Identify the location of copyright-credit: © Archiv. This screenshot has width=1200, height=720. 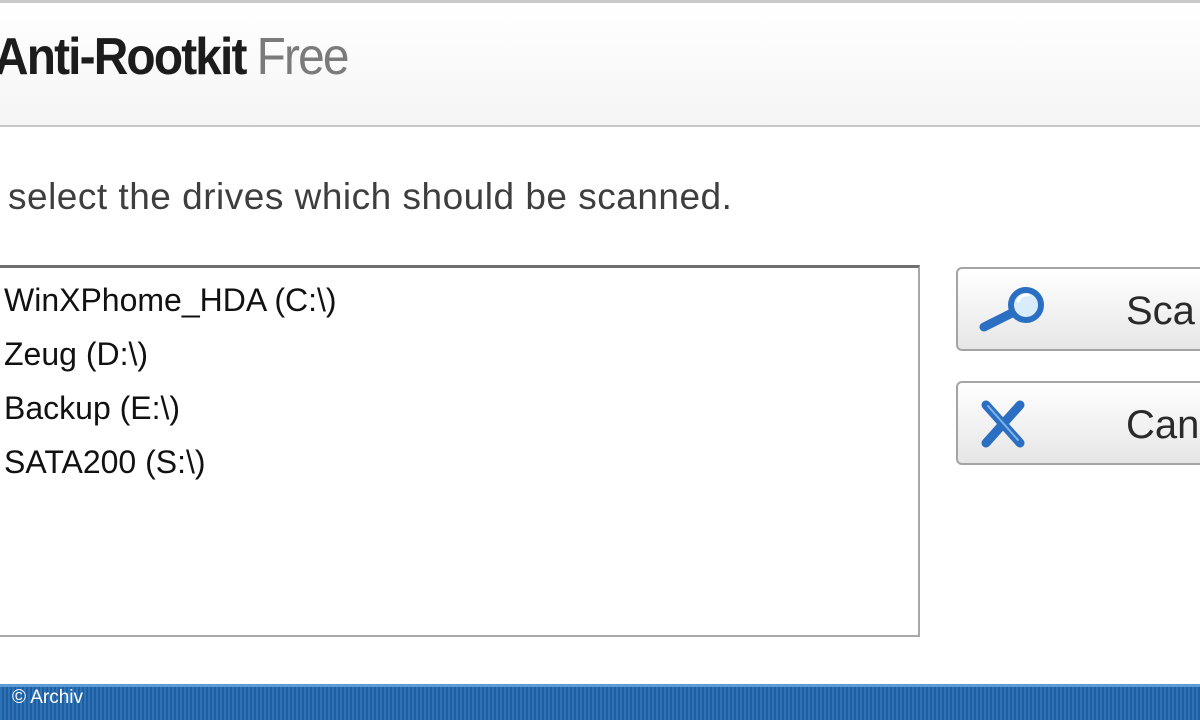
(48, 697).